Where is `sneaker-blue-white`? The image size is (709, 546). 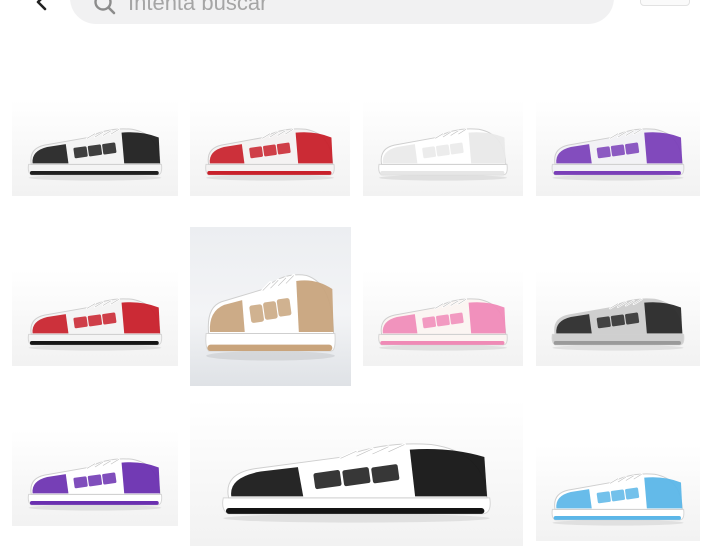
sneaker-blue-white is located at coordinates (618, 499).